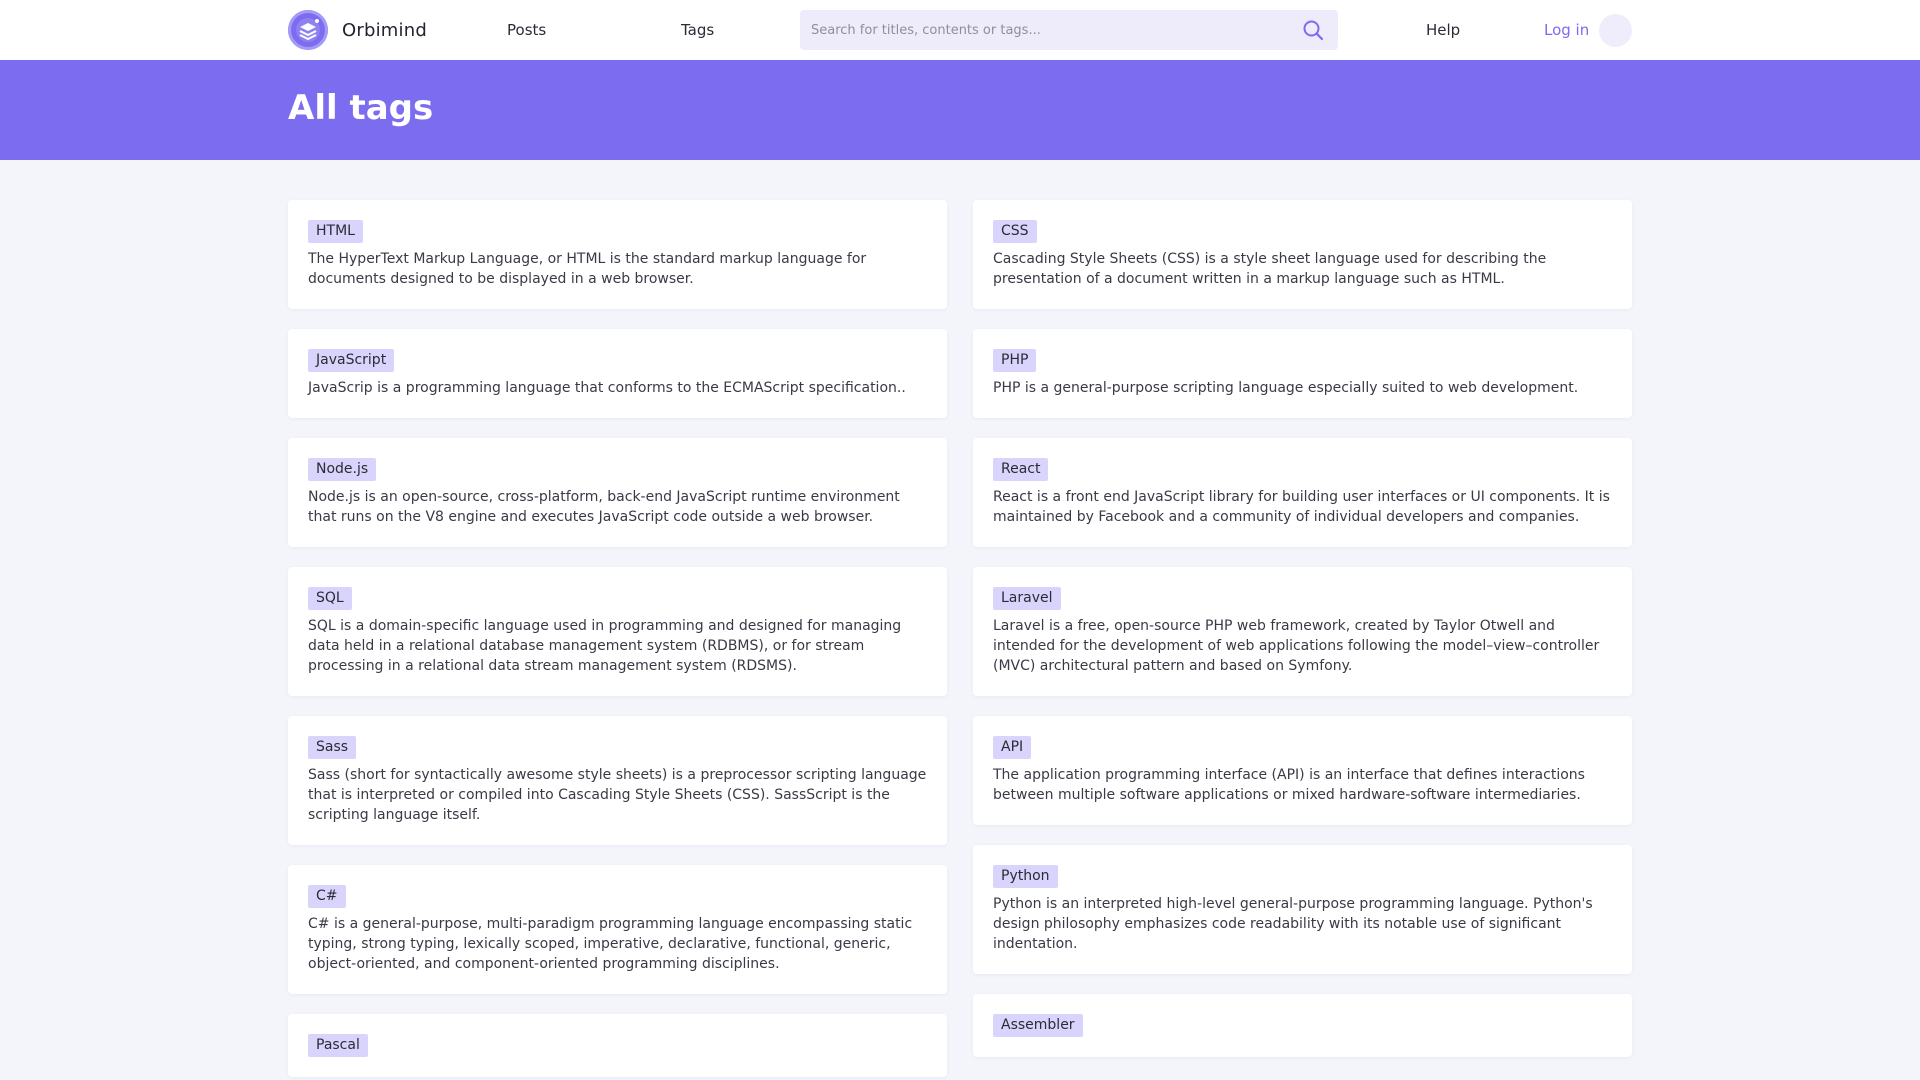 The width and height of the screenshot is (1920, 1080). What do you see at coordinates (308, 30) in the screenshot?
I see `orbimind-logo-icon` at bounding box center [308, 30].